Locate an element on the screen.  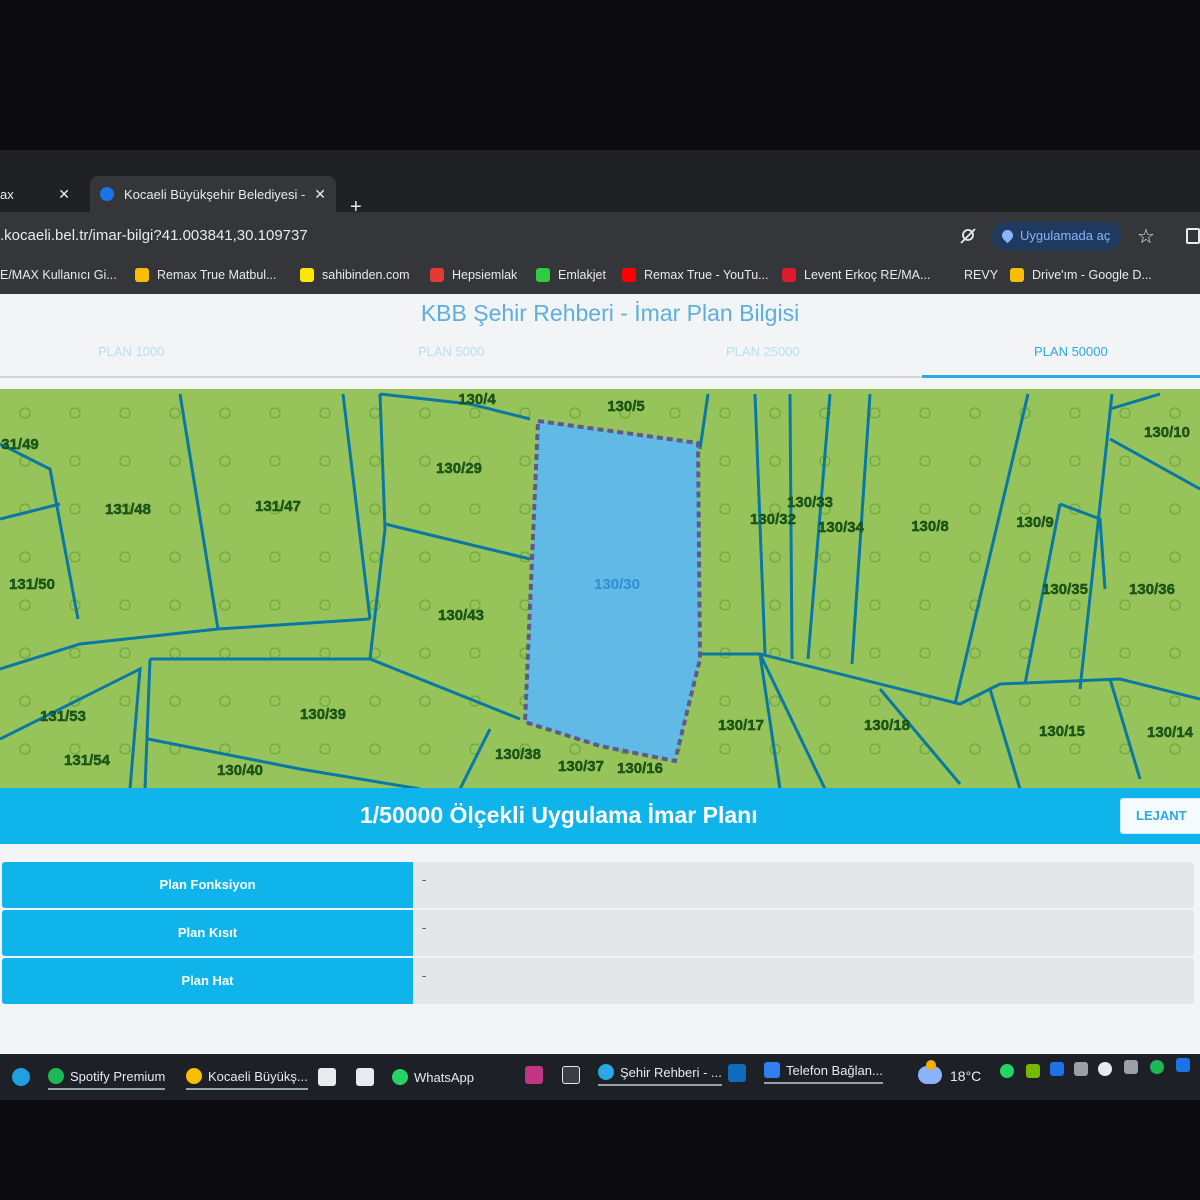
tab-label: Kocaeli Büyükşehir Belediyesi - is located at coordinates (215, 194).